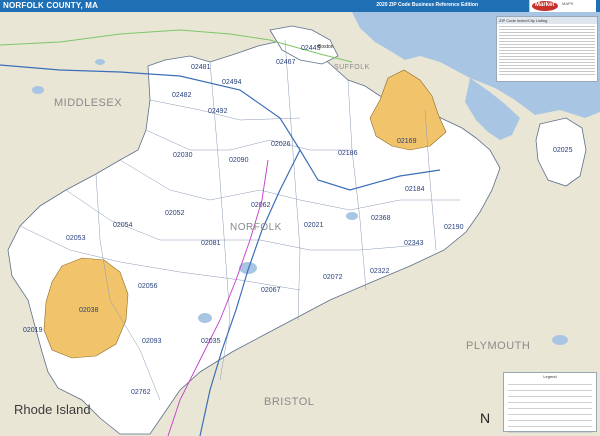  What do you see at coordinates (485, 418) in the screenshot?
I see `compass-rose-icon: N` at bounding box center [485, 418].